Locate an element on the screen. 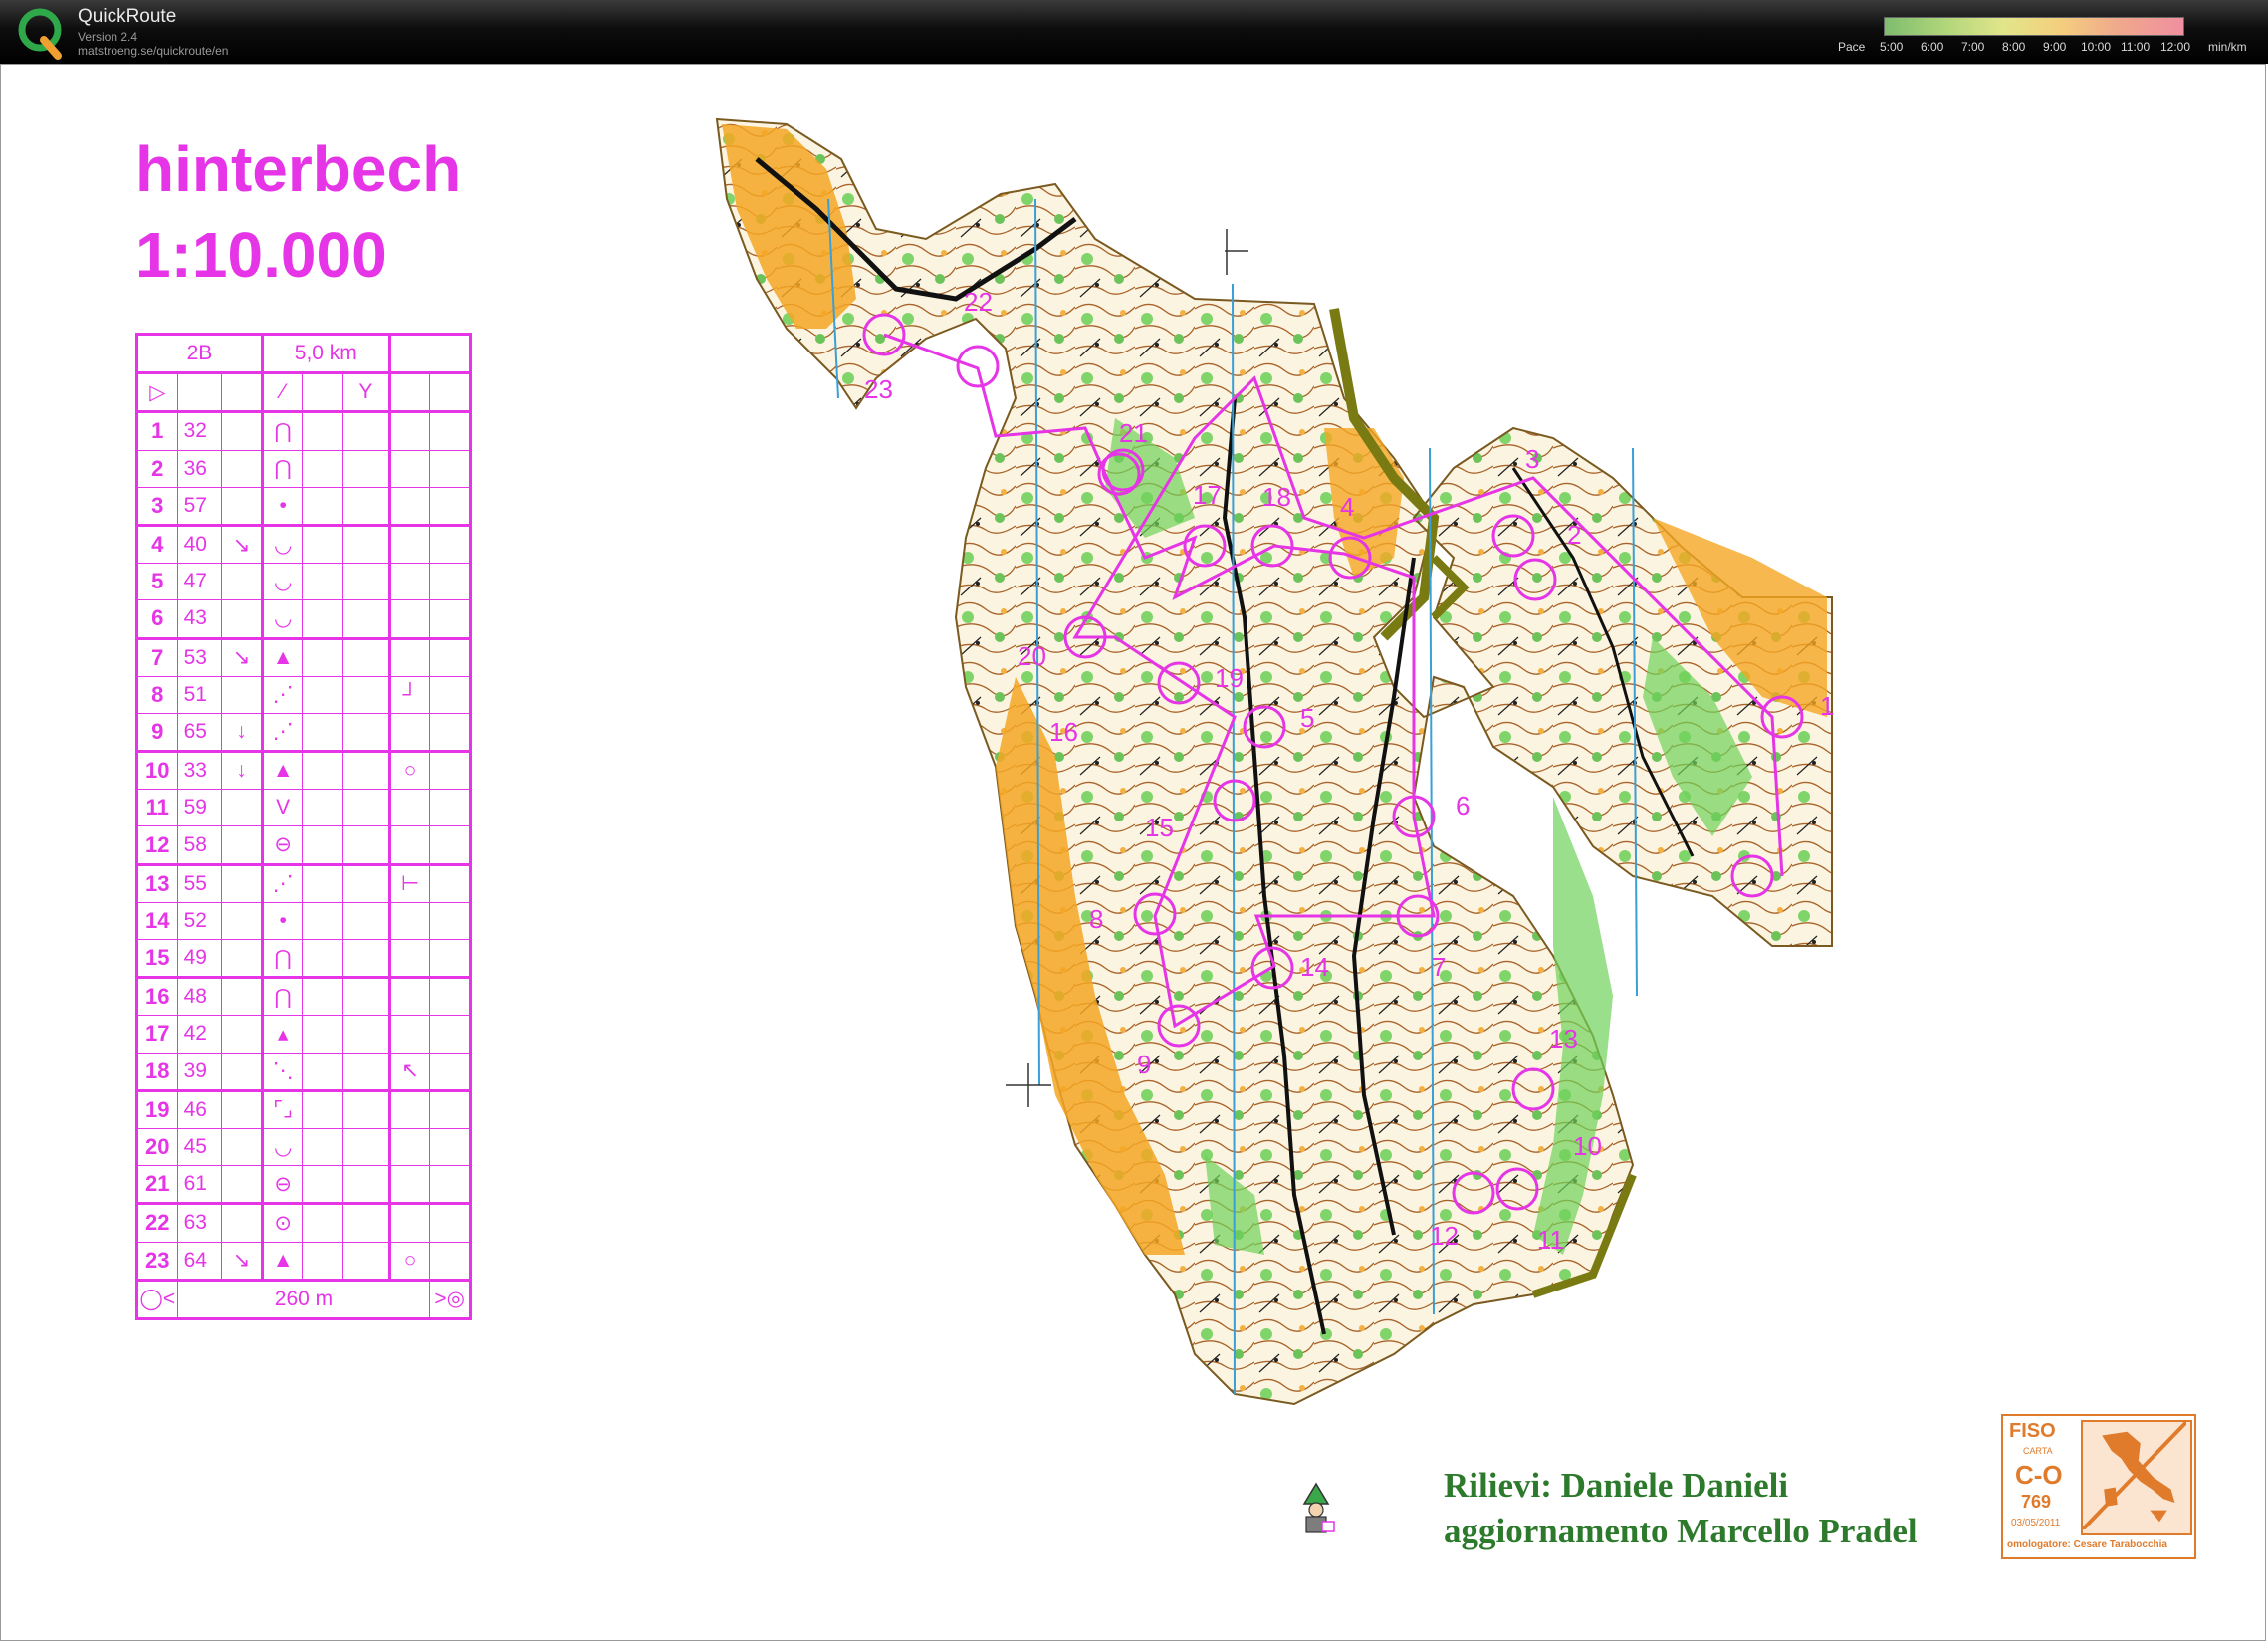 The width and height of the screenshot is (2268, 1643). cd-control-number: 14 is located at coordinates (157, 921).